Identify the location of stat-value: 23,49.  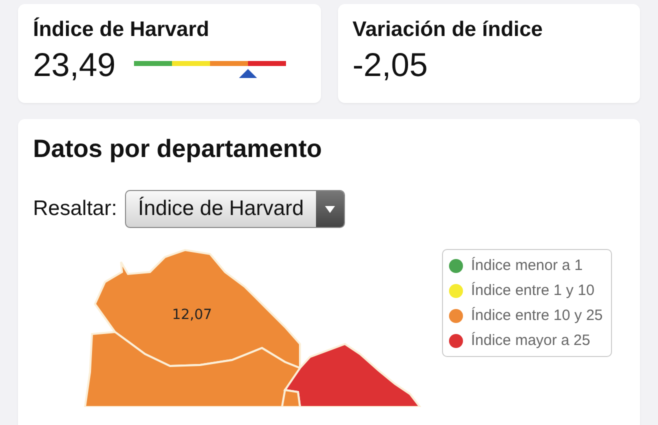
(74, 65).